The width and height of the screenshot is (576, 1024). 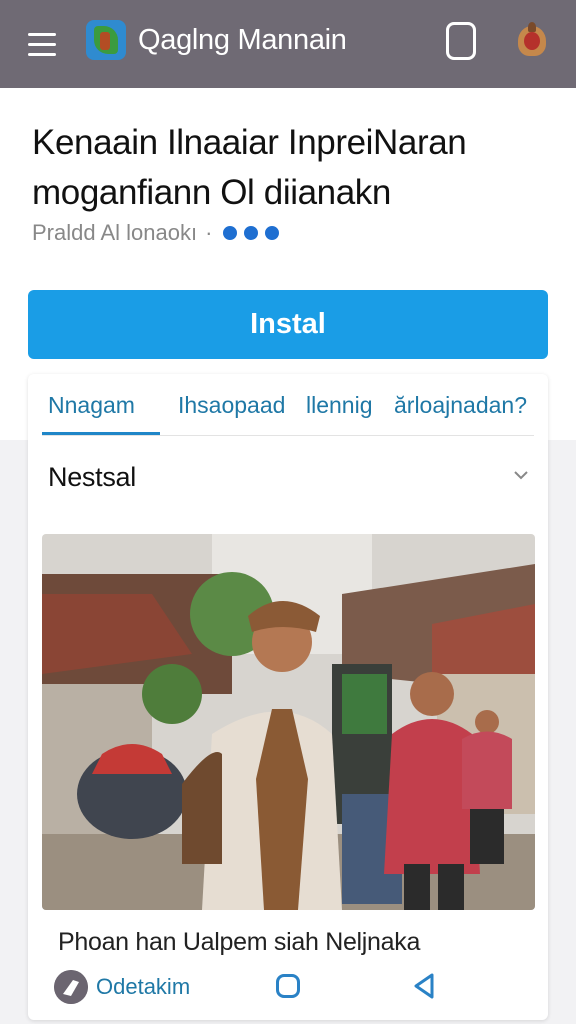 What do you see at coordinates (231, 405) in the screenshot?
I see `tab-1: Ihsaopaad` at bounding box center [231, 405].